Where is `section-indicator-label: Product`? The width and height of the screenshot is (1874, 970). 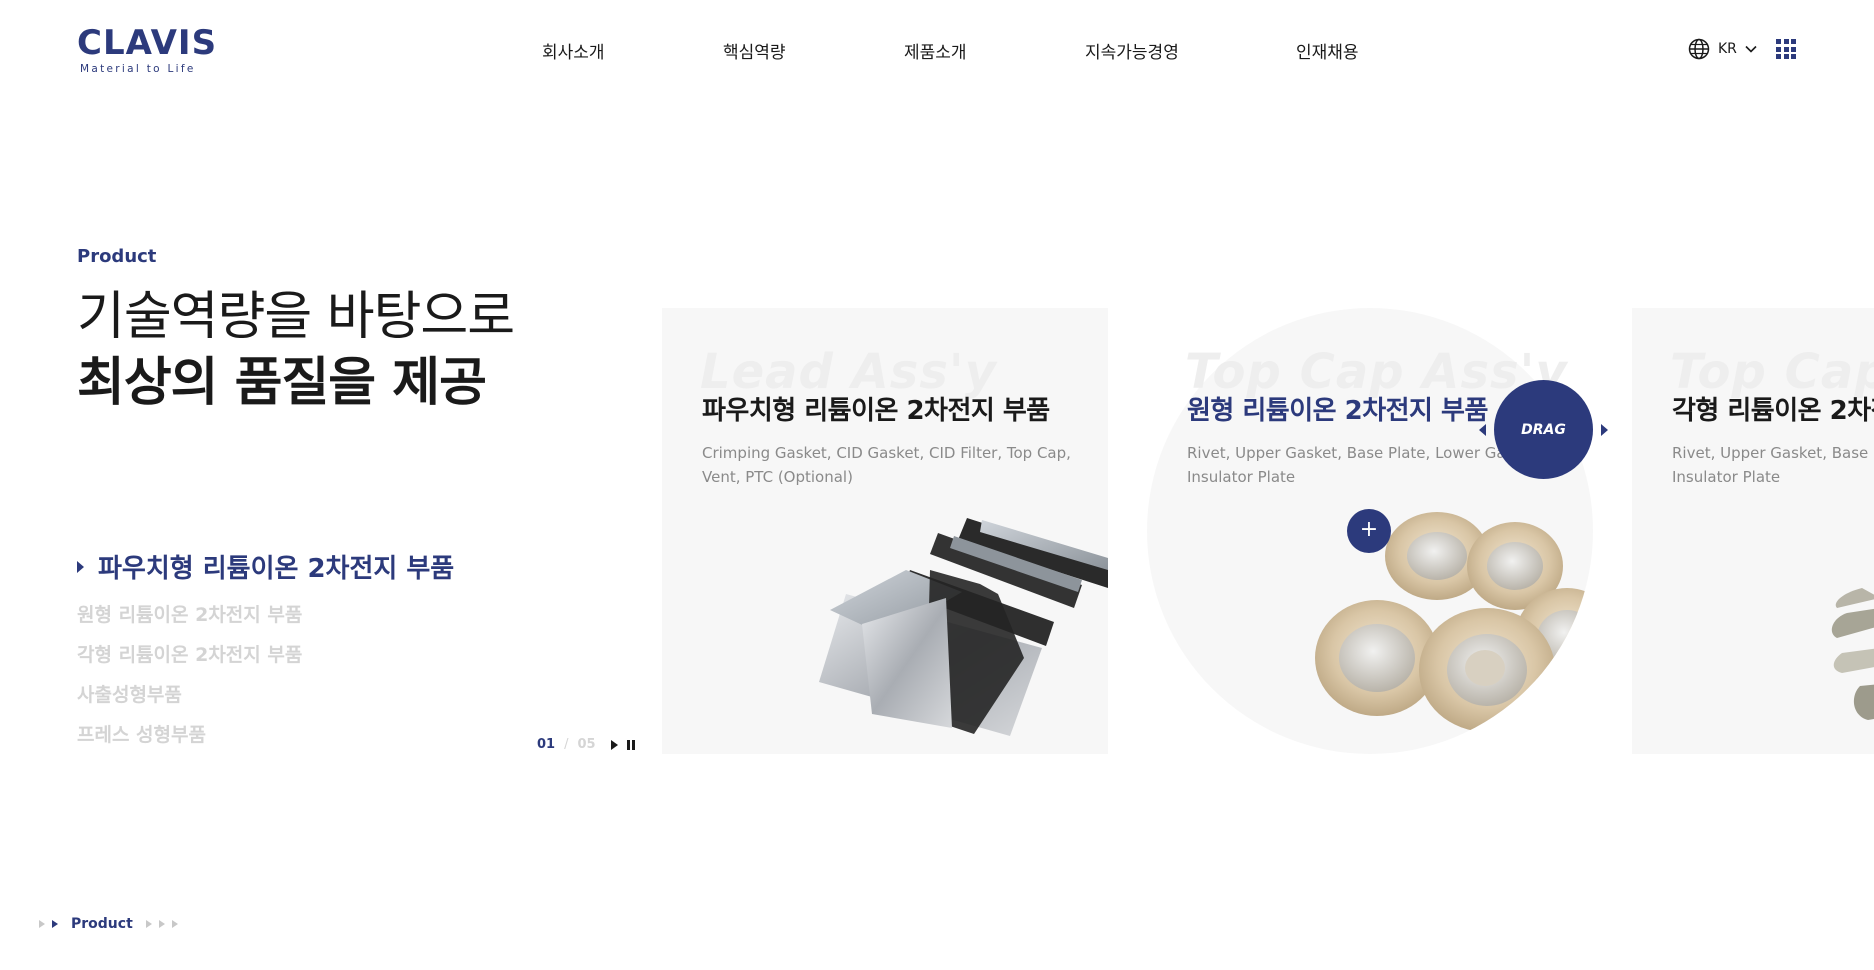
section-indicator-label: Product is located at coordinates (102, 924).